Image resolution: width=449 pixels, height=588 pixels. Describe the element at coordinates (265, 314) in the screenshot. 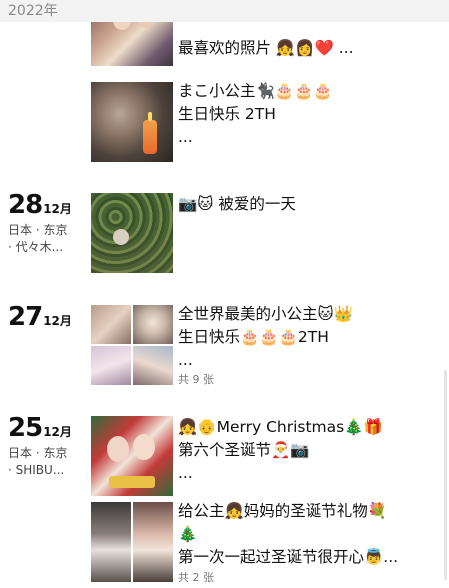

I see `caption-line: 全世界最美的小公主🐱👑` at that location.